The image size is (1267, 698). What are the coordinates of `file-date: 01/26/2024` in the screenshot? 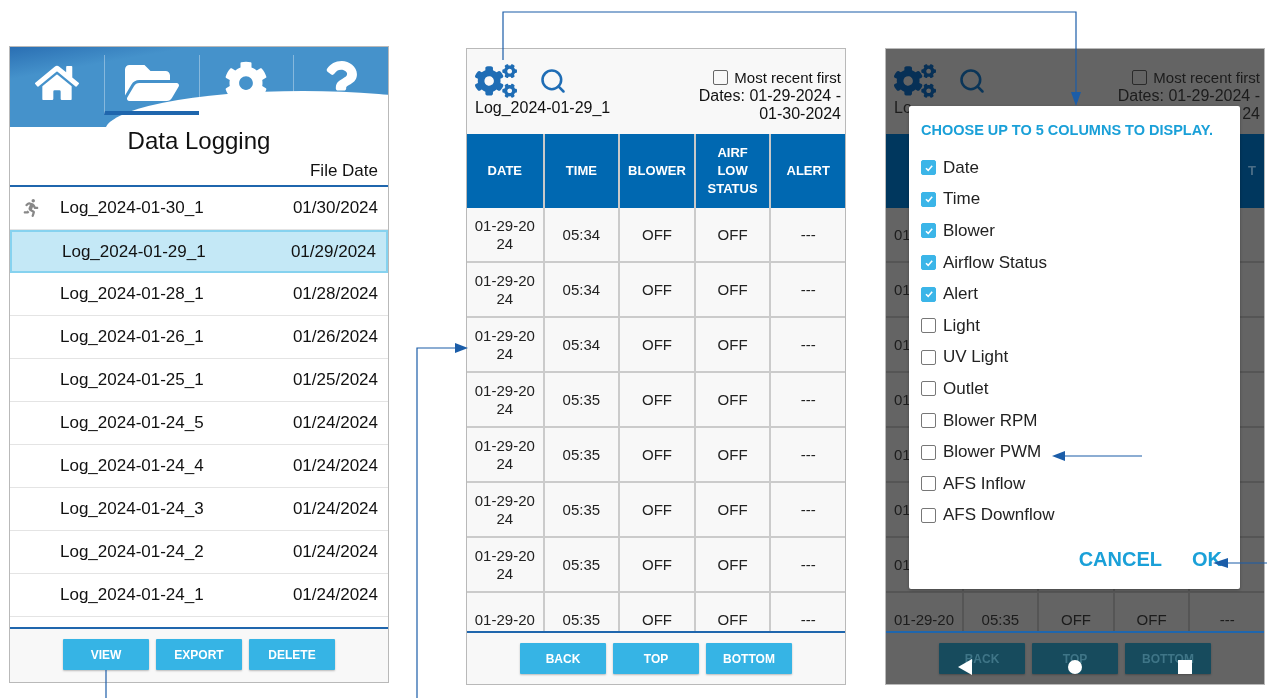 It's located at (335, 337).